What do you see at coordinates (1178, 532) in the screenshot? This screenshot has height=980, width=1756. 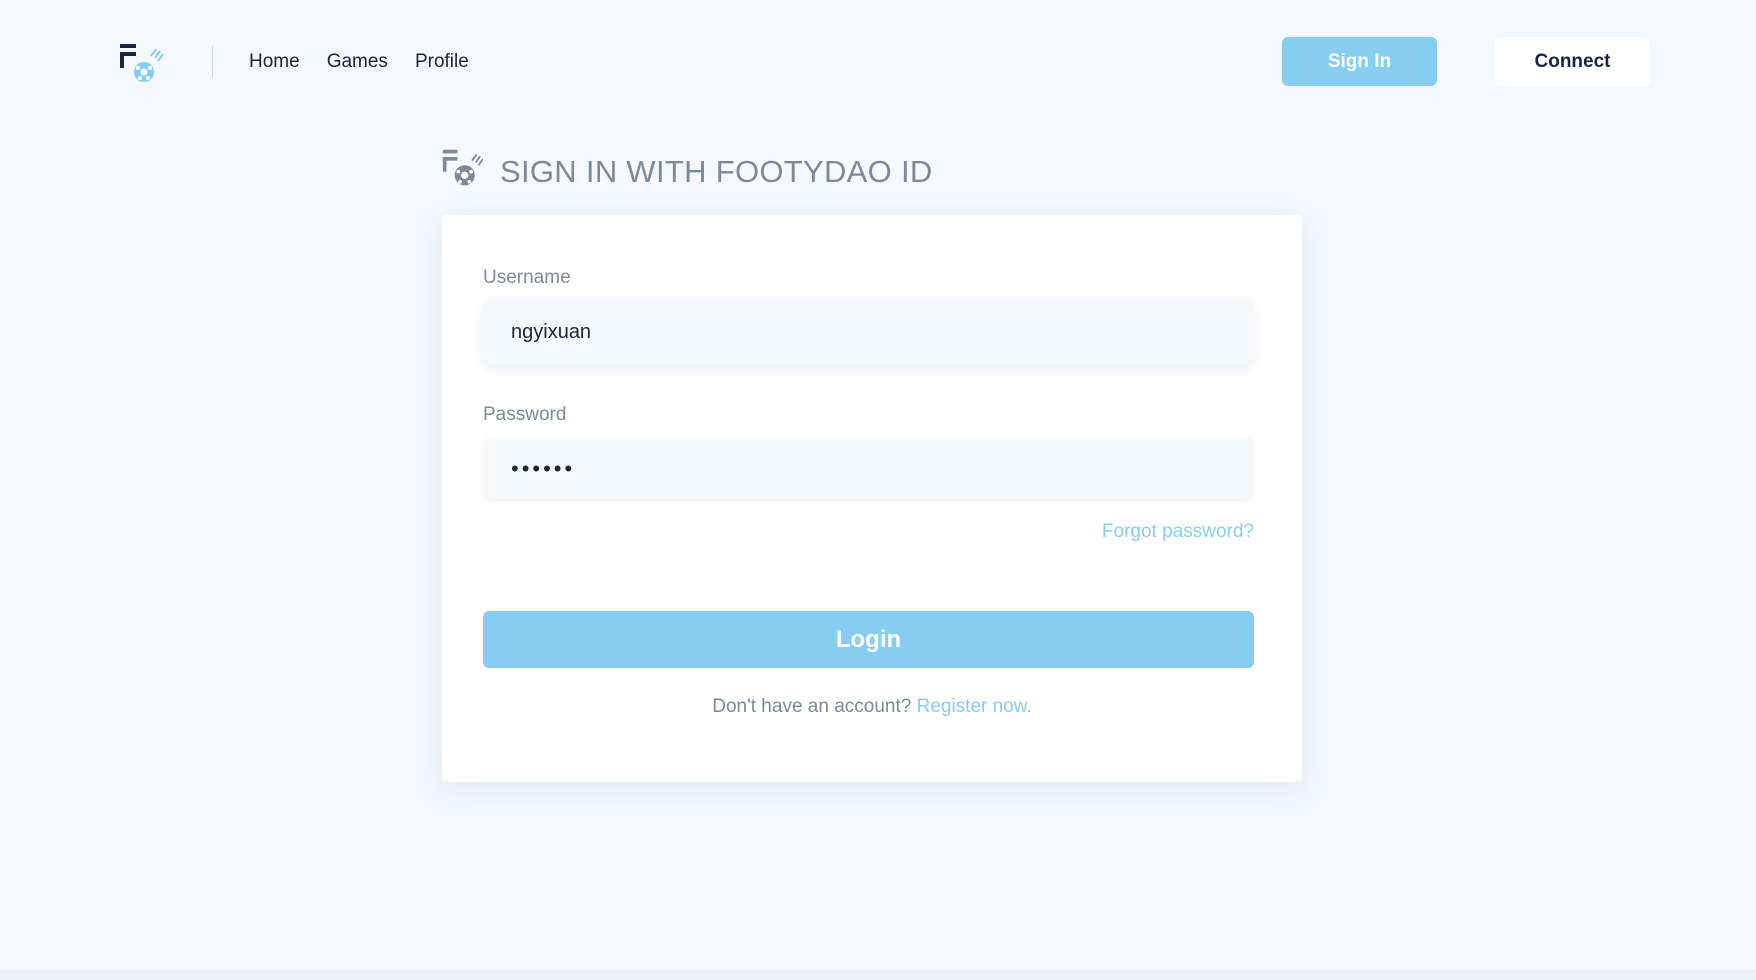 I see `forgot-password-link: Forgot password?` at bounding box center [1178, 532].